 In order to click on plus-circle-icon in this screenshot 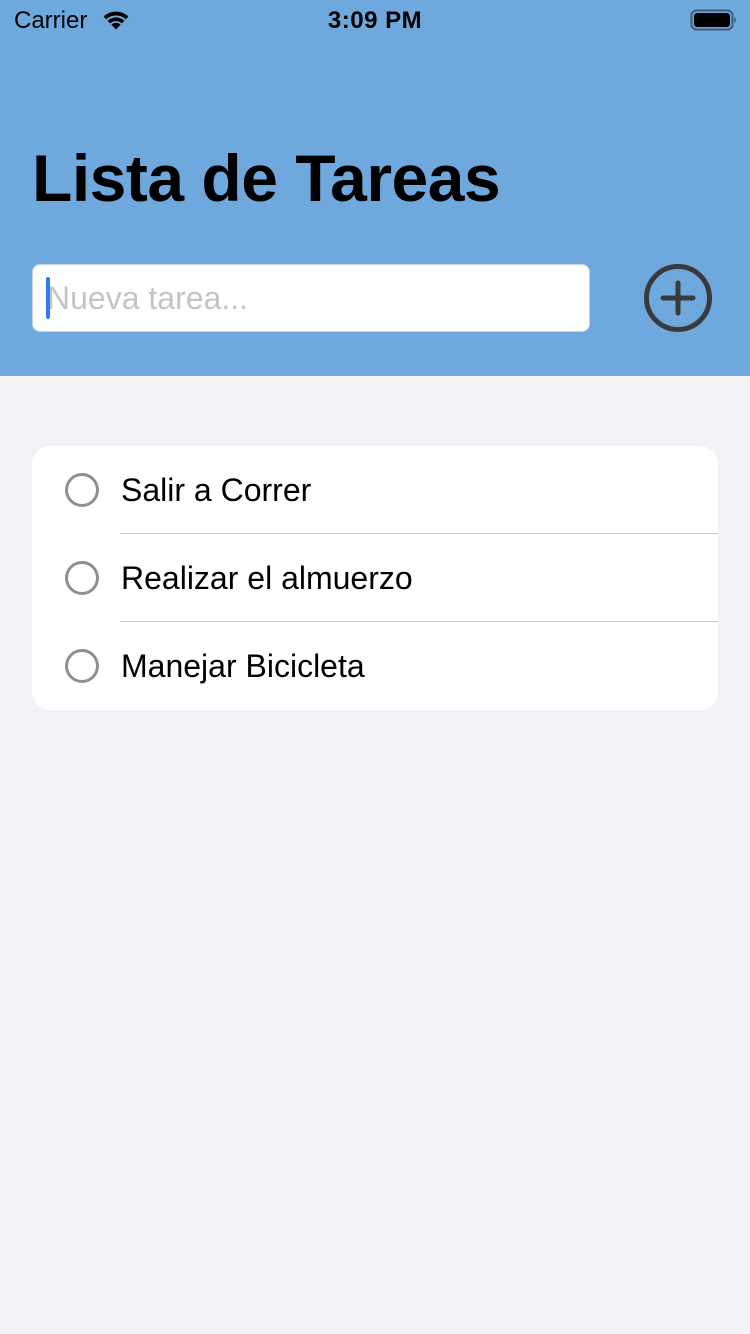, I will do `click(678, 302)`.